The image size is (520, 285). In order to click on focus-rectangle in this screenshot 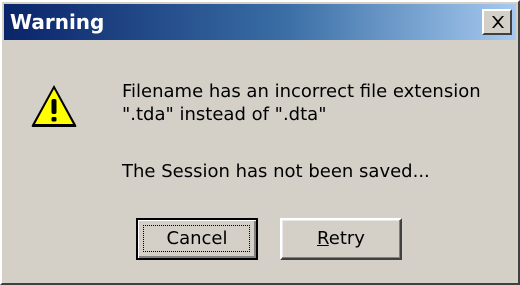, I will do `click(196, 238)`.